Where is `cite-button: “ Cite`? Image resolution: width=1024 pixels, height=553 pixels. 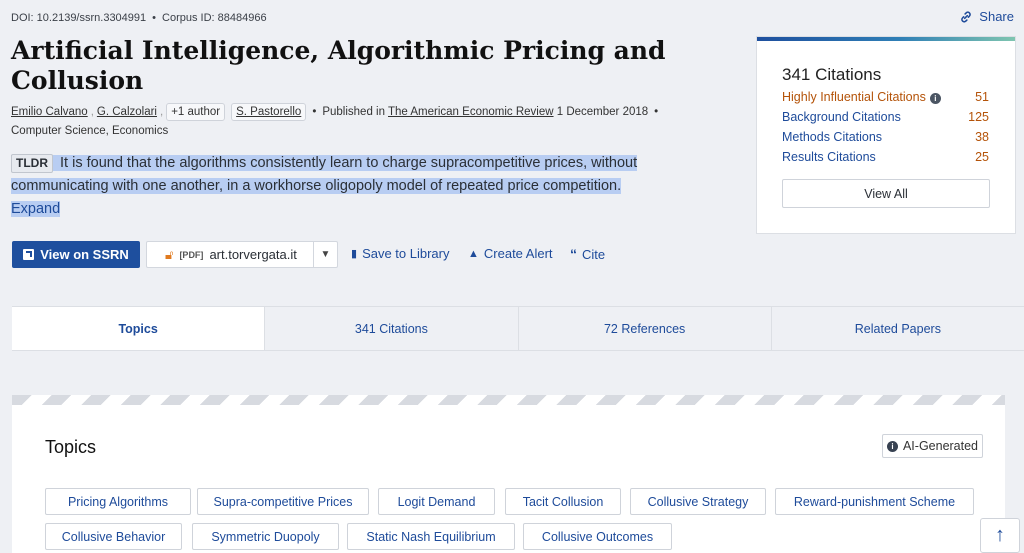
cite-button: “ Cite is located at coordinates (587, 254).